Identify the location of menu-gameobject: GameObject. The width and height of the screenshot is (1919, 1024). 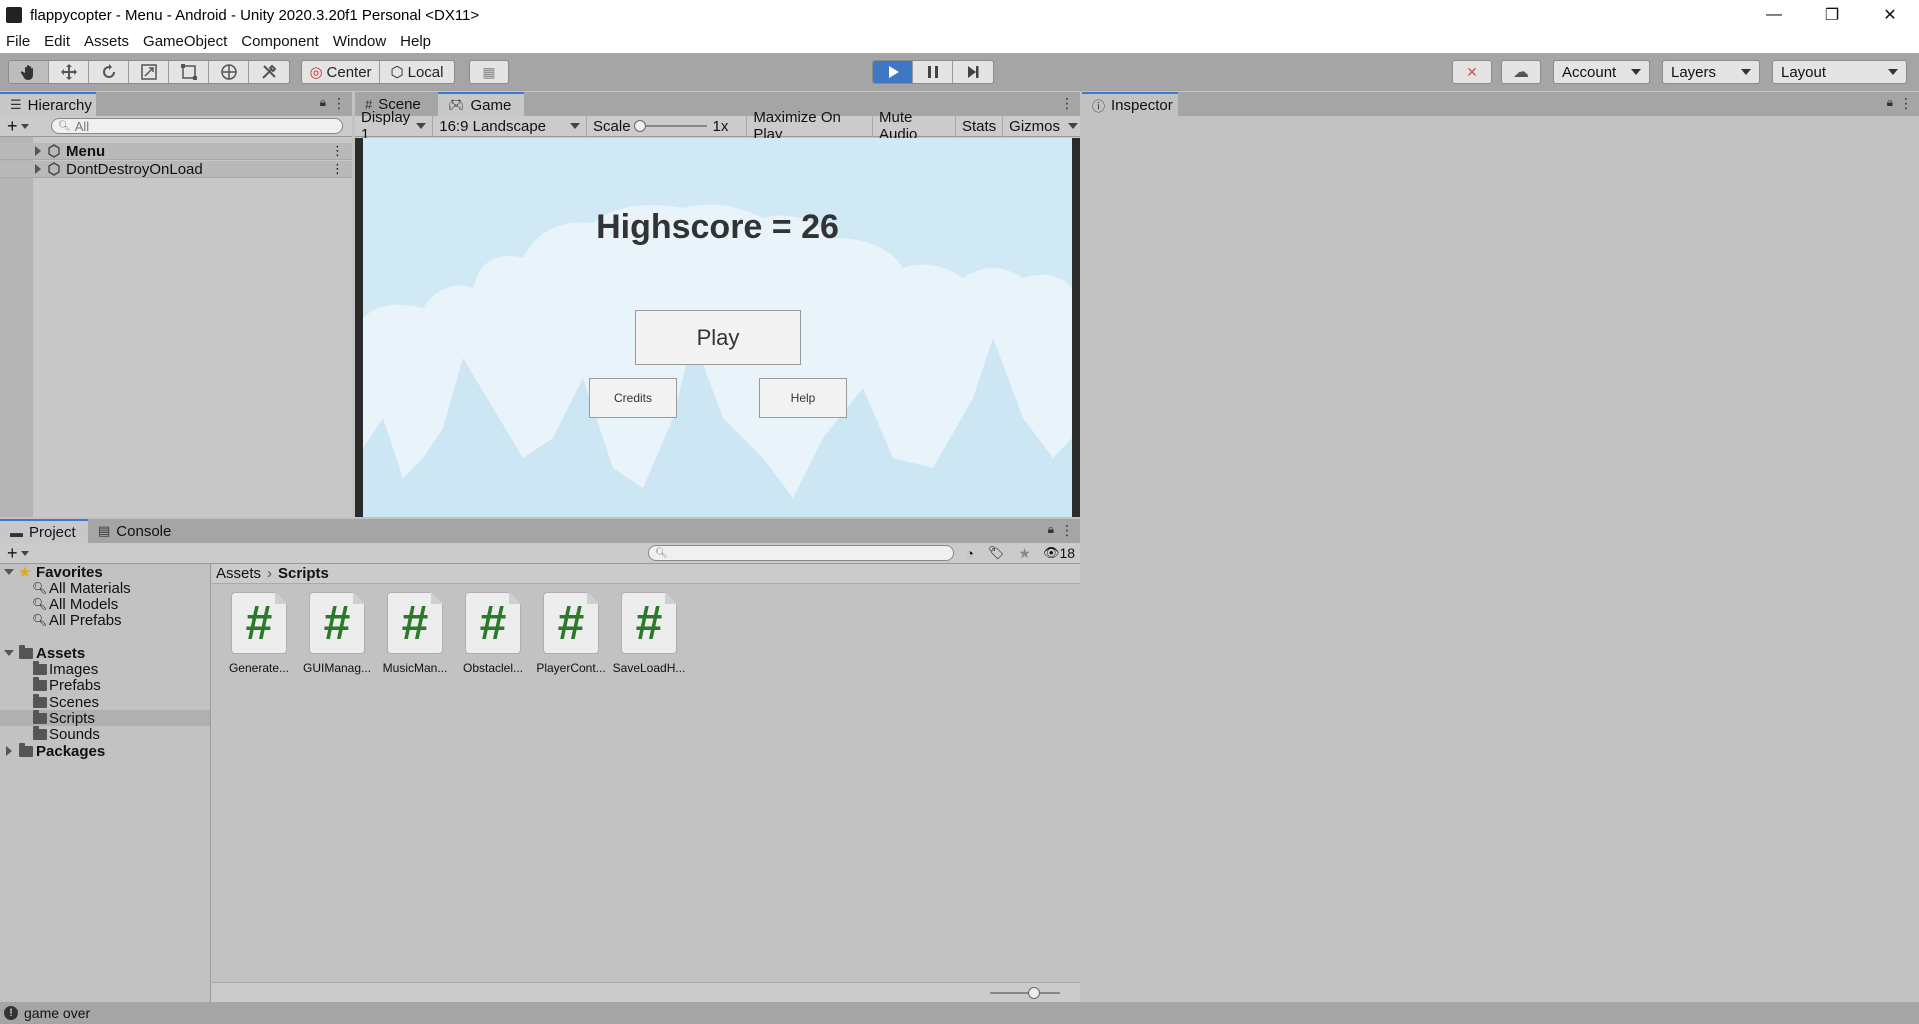
(185, 41).